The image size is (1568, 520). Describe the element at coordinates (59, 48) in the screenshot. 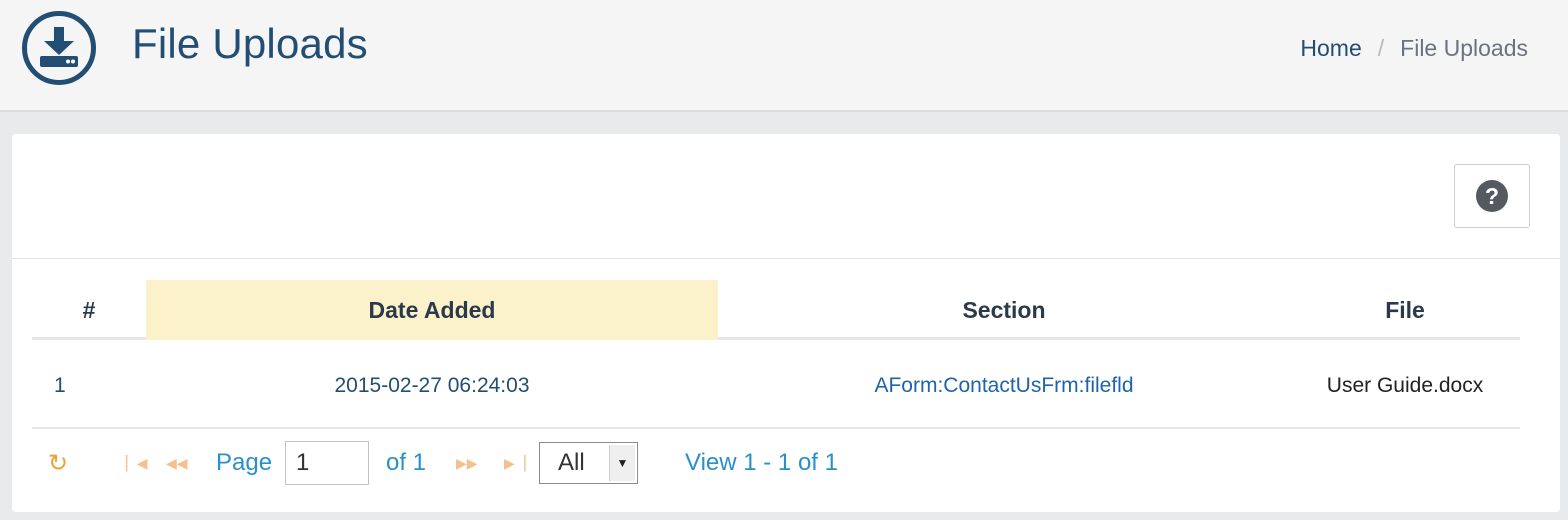

I see `download-icon` at that location.